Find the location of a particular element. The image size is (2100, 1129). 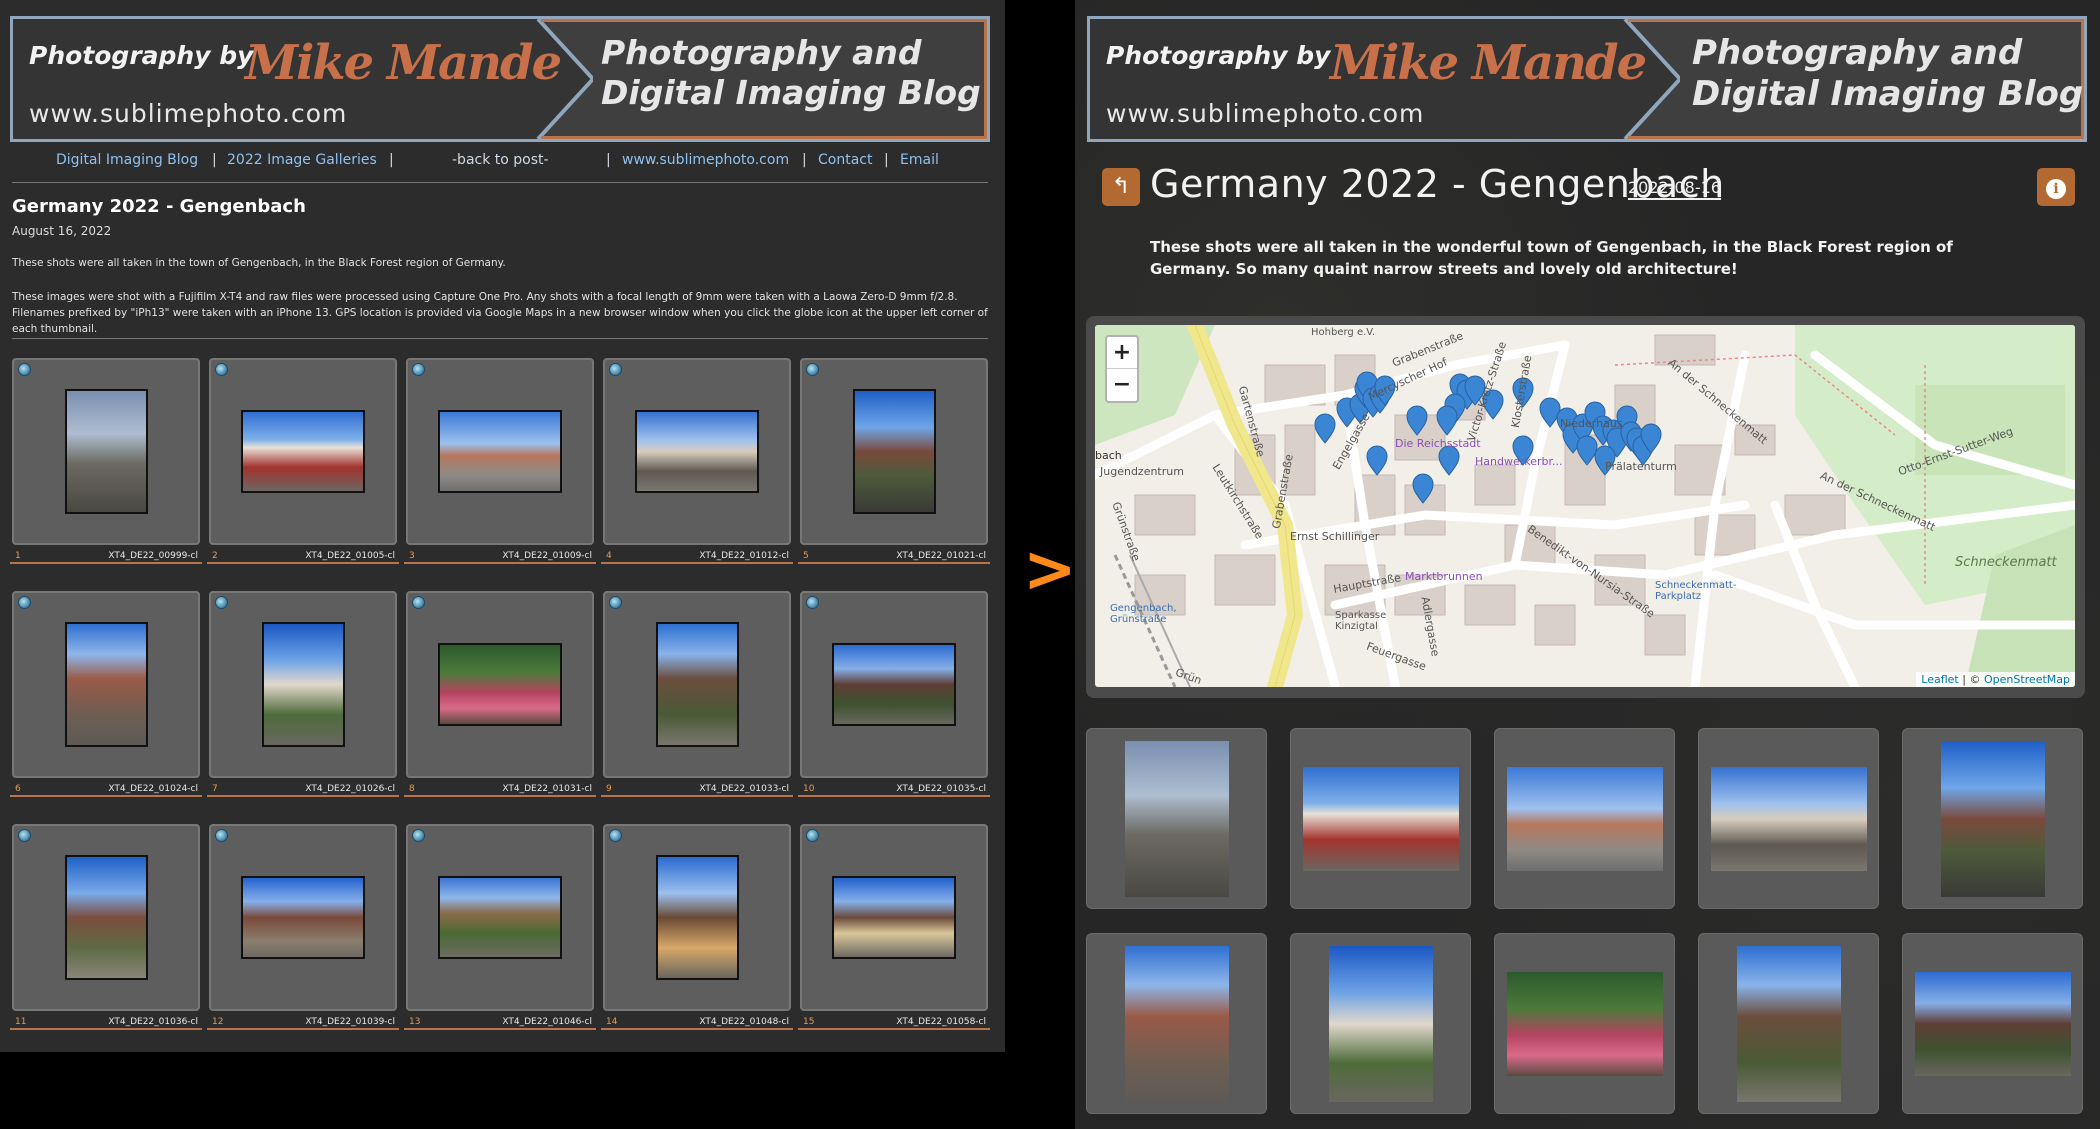

page-title: Germany 2022 - Gengenbach is located at coordinates (159, 206).